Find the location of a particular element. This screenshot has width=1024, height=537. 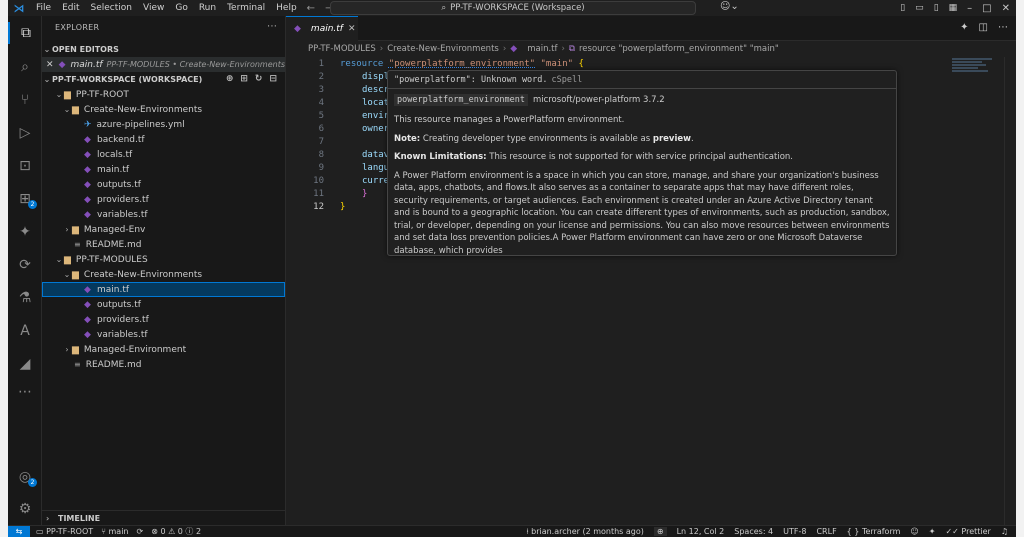

close-tab-icon: ✕ is located at coordinates (352, 29).